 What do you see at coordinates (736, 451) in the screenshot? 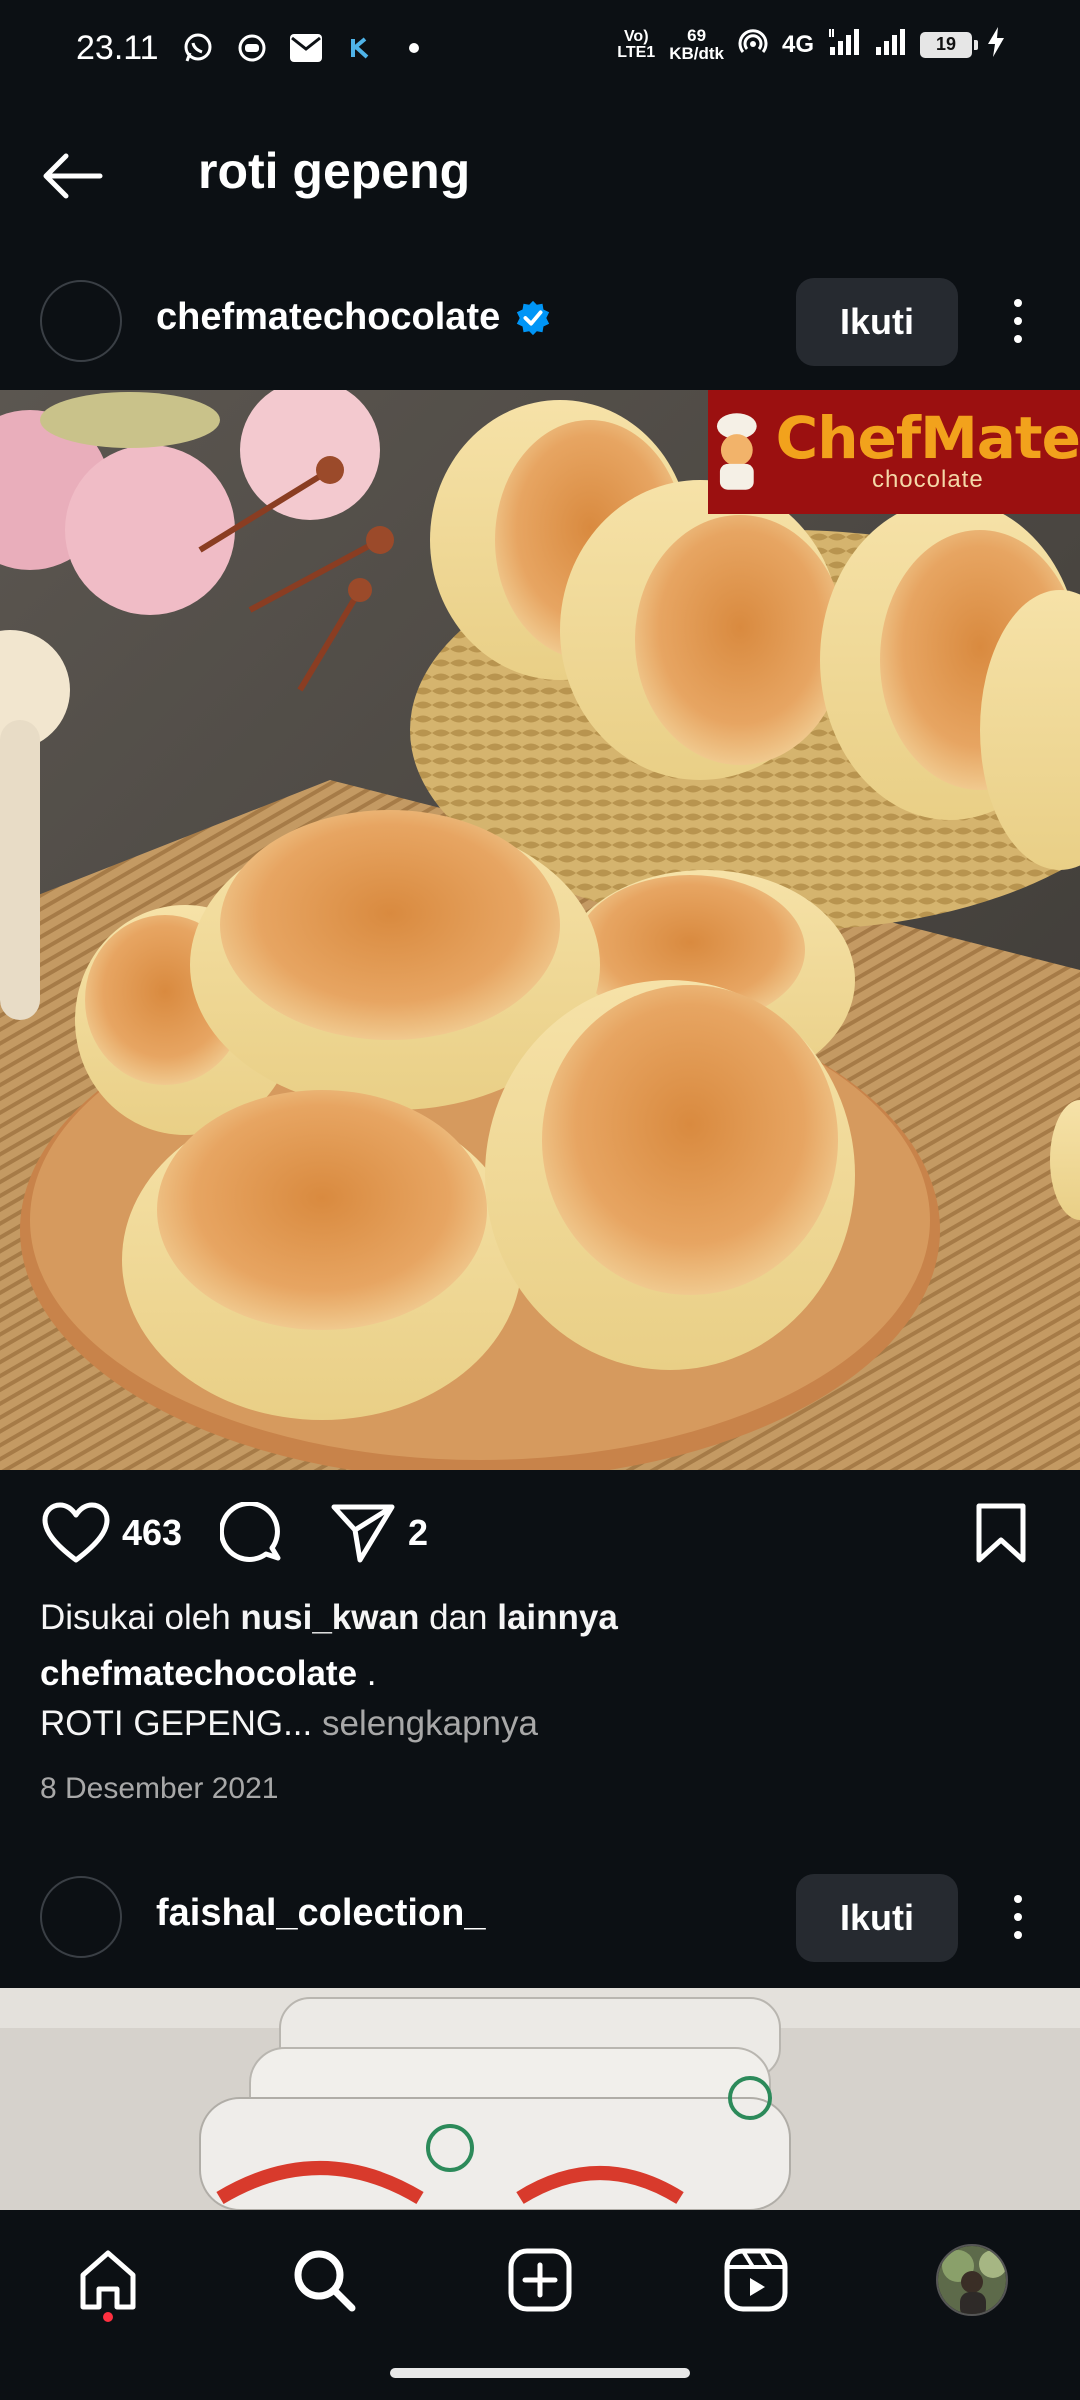
I see `chef-mascot-icon` at bounding box center [736, 451].